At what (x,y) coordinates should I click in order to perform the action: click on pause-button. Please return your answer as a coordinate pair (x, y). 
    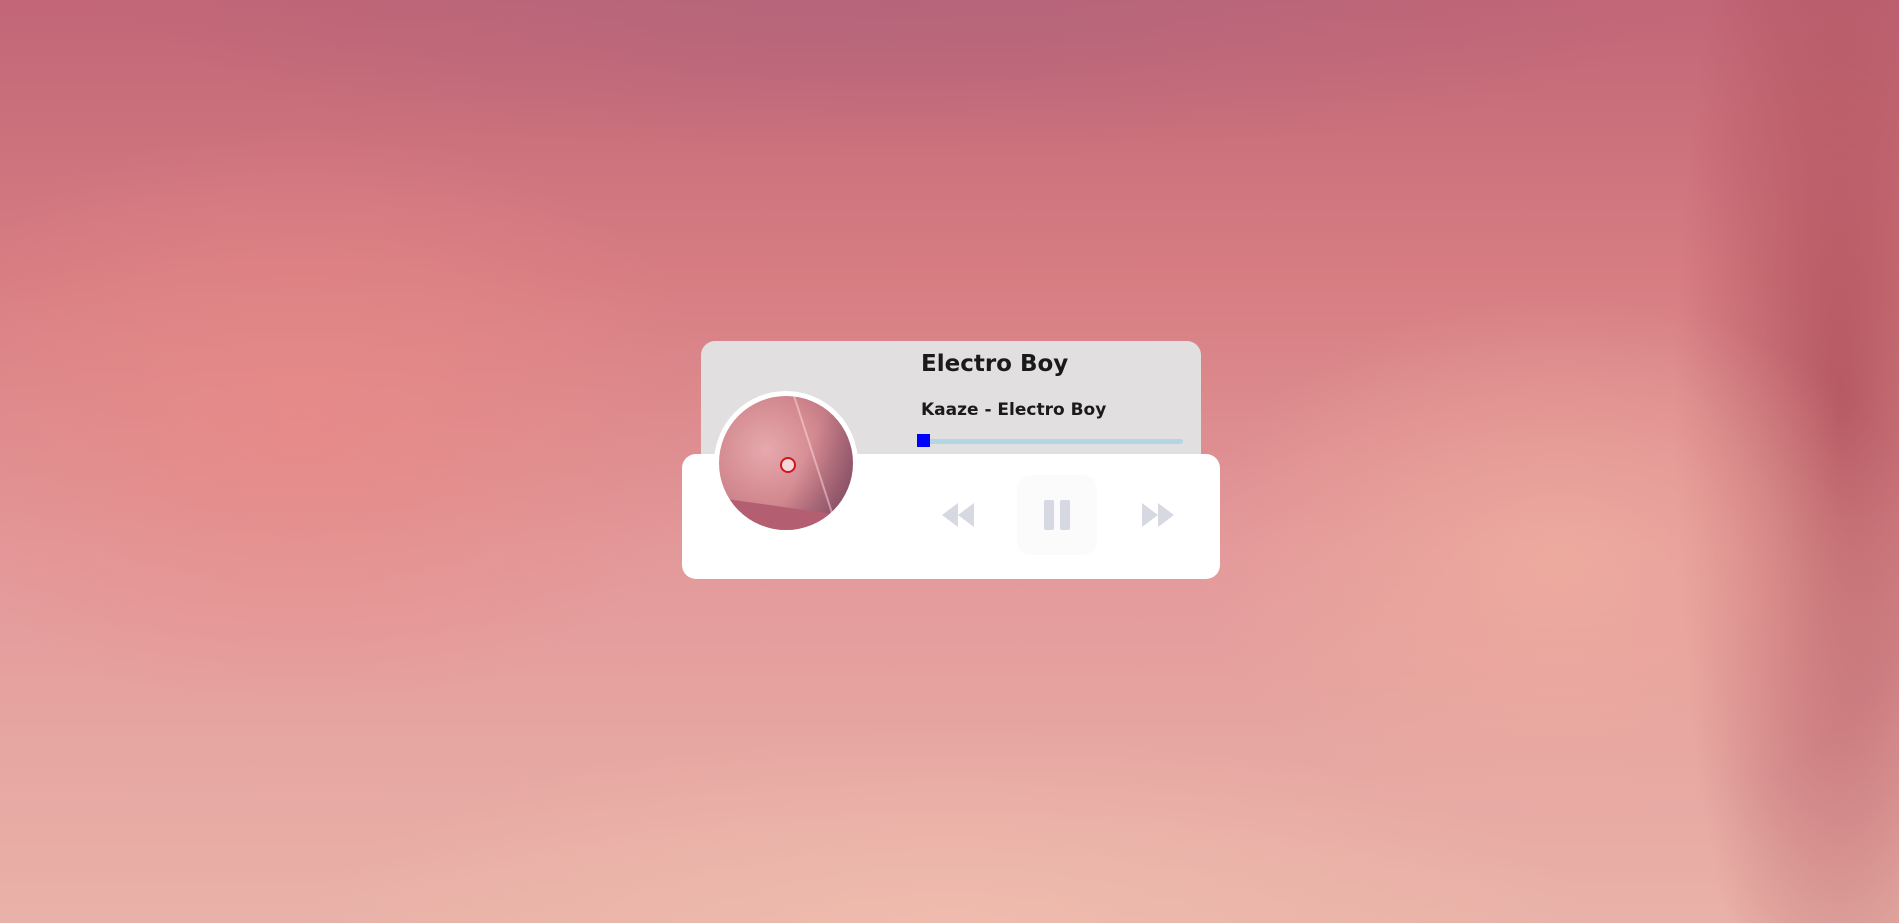
    Looking at the image, I should click on (1057, 515).